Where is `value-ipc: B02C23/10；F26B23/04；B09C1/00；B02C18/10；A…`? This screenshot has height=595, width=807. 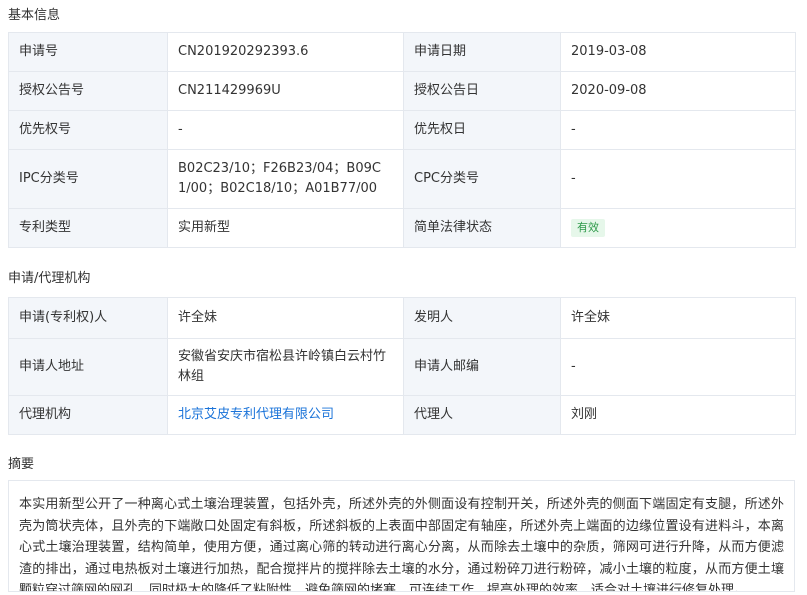
value-ipc: B02C23/10；F26B23/04；B09C1/00；B02C18/10；A… is located at coordinates (285, 179).